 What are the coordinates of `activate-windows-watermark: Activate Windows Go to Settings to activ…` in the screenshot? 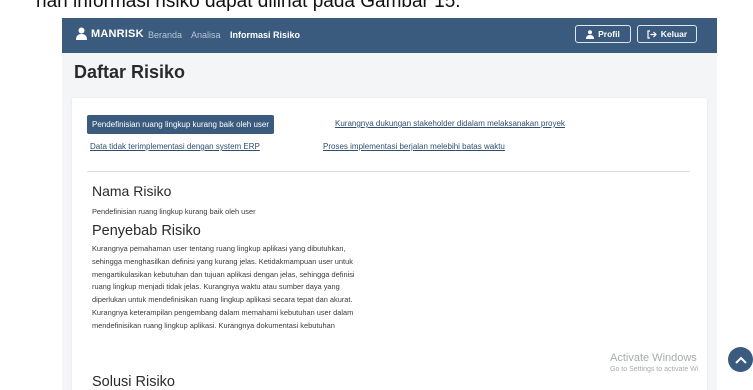 It's located at (654, 362).